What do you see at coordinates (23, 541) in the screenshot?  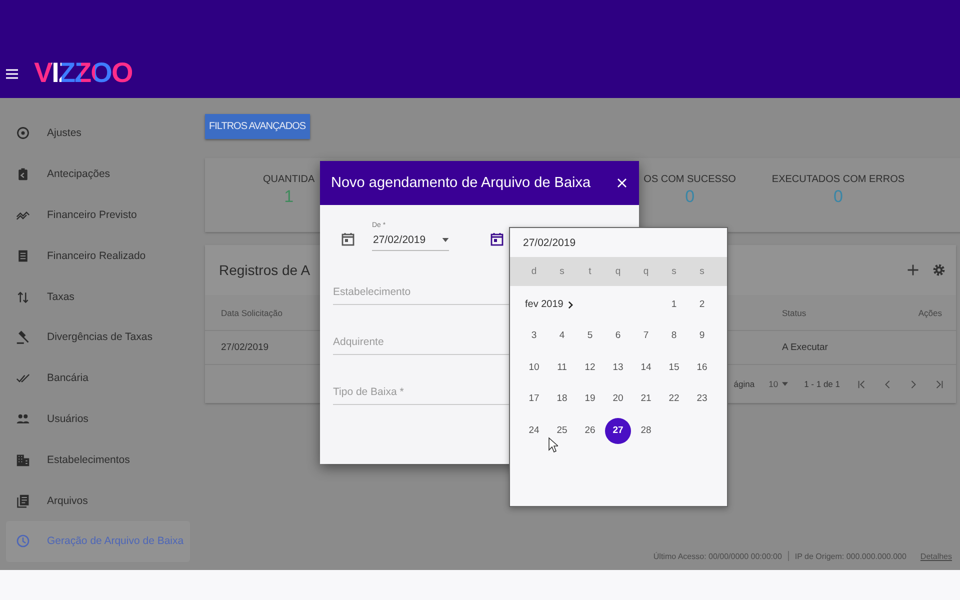 I see `clock-icon` at bounding box center [23, 541].